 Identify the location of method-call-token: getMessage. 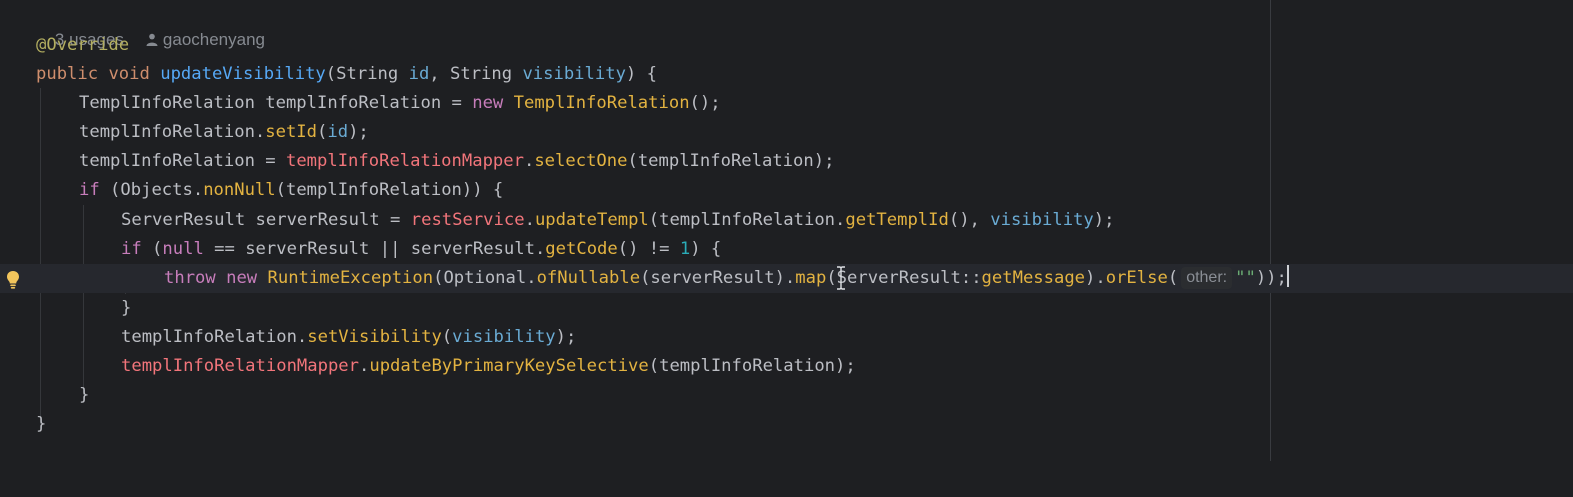
(1033, 278).